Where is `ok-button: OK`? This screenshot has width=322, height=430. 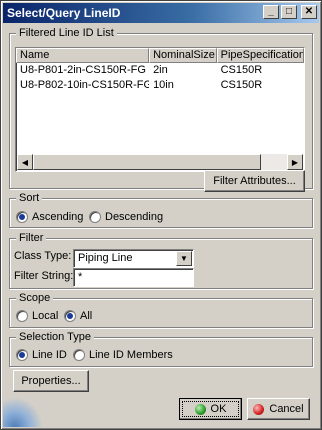 ok-button: OK is located at coordinates (210, 409).